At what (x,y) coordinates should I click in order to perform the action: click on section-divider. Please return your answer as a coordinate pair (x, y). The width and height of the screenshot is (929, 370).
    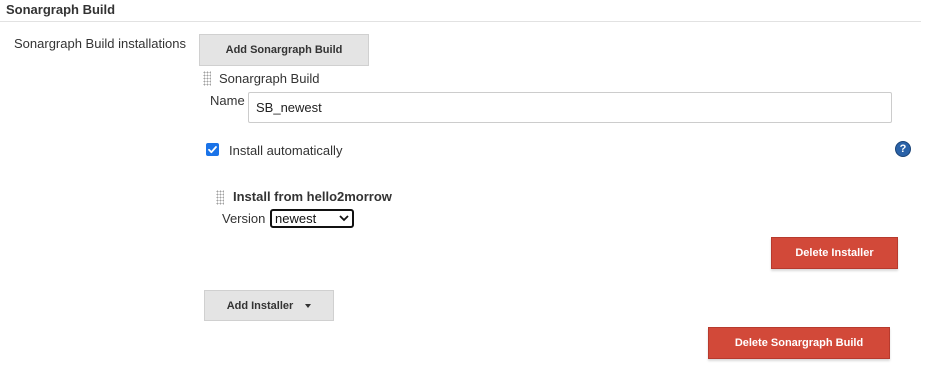
    Looking at the image, I should click on (460, 21).